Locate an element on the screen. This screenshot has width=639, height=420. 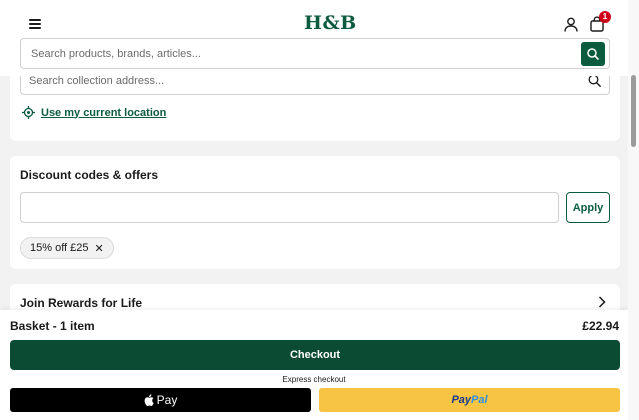
scrollbar-thumb is located at coordinates (633, 111).